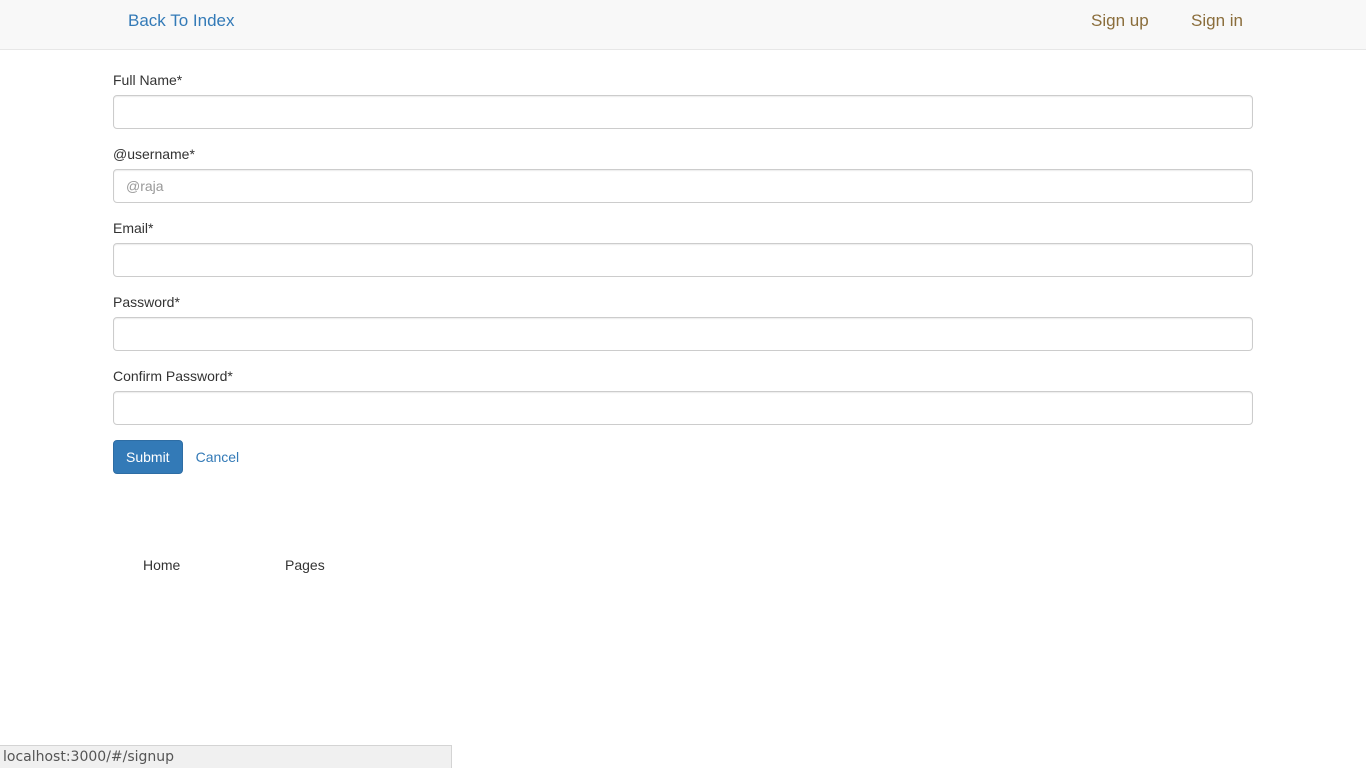 The image size is (1366, 768). I want to click on password-group: Password*, so click(683, 321).